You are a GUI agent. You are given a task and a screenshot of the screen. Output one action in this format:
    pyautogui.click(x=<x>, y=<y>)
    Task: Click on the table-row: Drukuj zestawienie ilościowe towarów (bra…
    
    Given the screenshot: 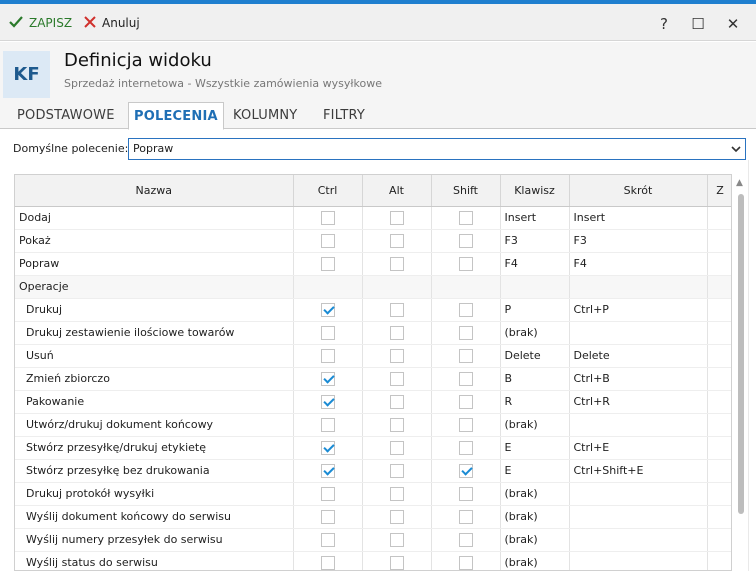 What is the action you would take?
    pyautogui.click(x=373, y=333)
    